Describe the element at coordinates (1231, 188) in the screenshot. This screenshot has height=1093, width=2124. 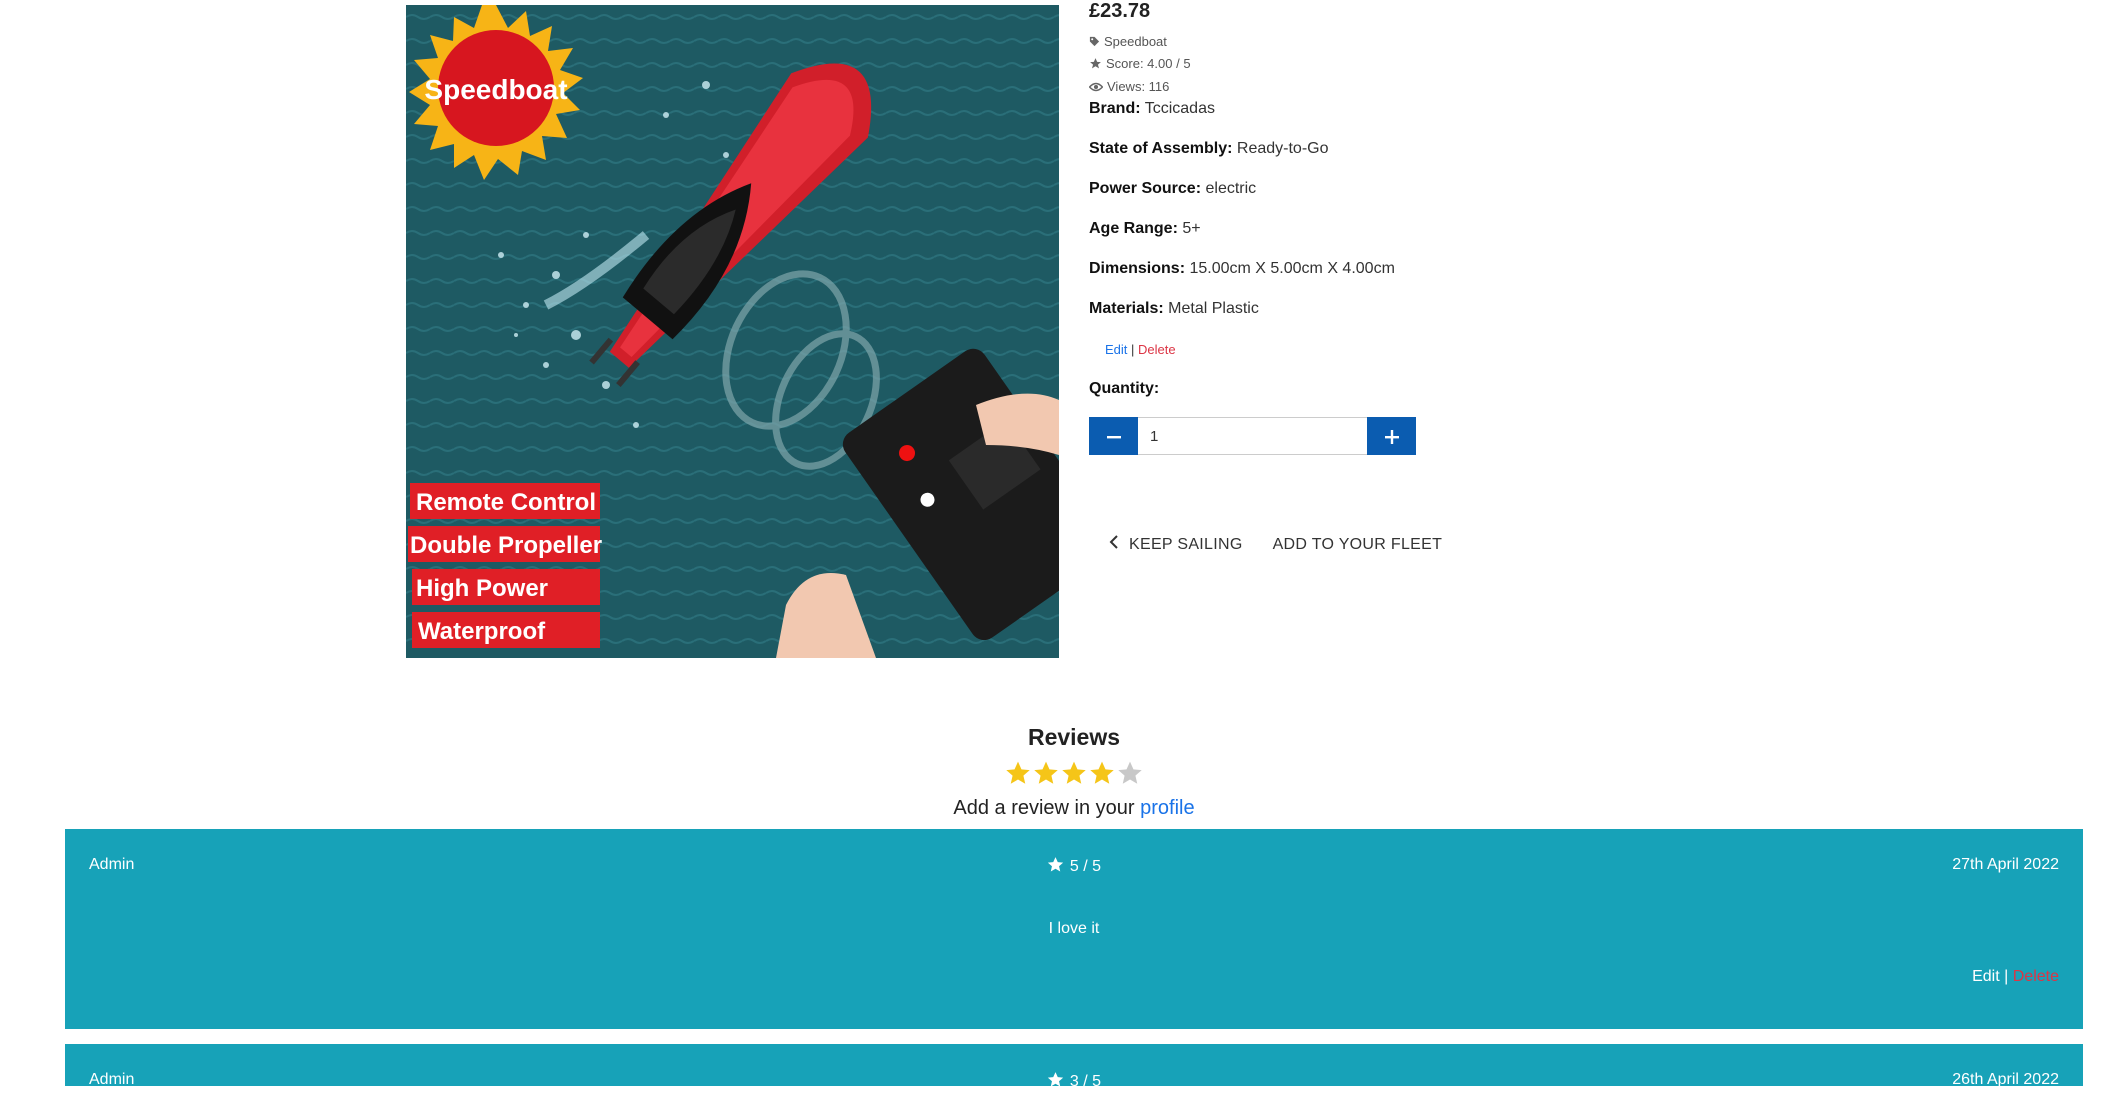
I see `spec-value: electric` at that location.